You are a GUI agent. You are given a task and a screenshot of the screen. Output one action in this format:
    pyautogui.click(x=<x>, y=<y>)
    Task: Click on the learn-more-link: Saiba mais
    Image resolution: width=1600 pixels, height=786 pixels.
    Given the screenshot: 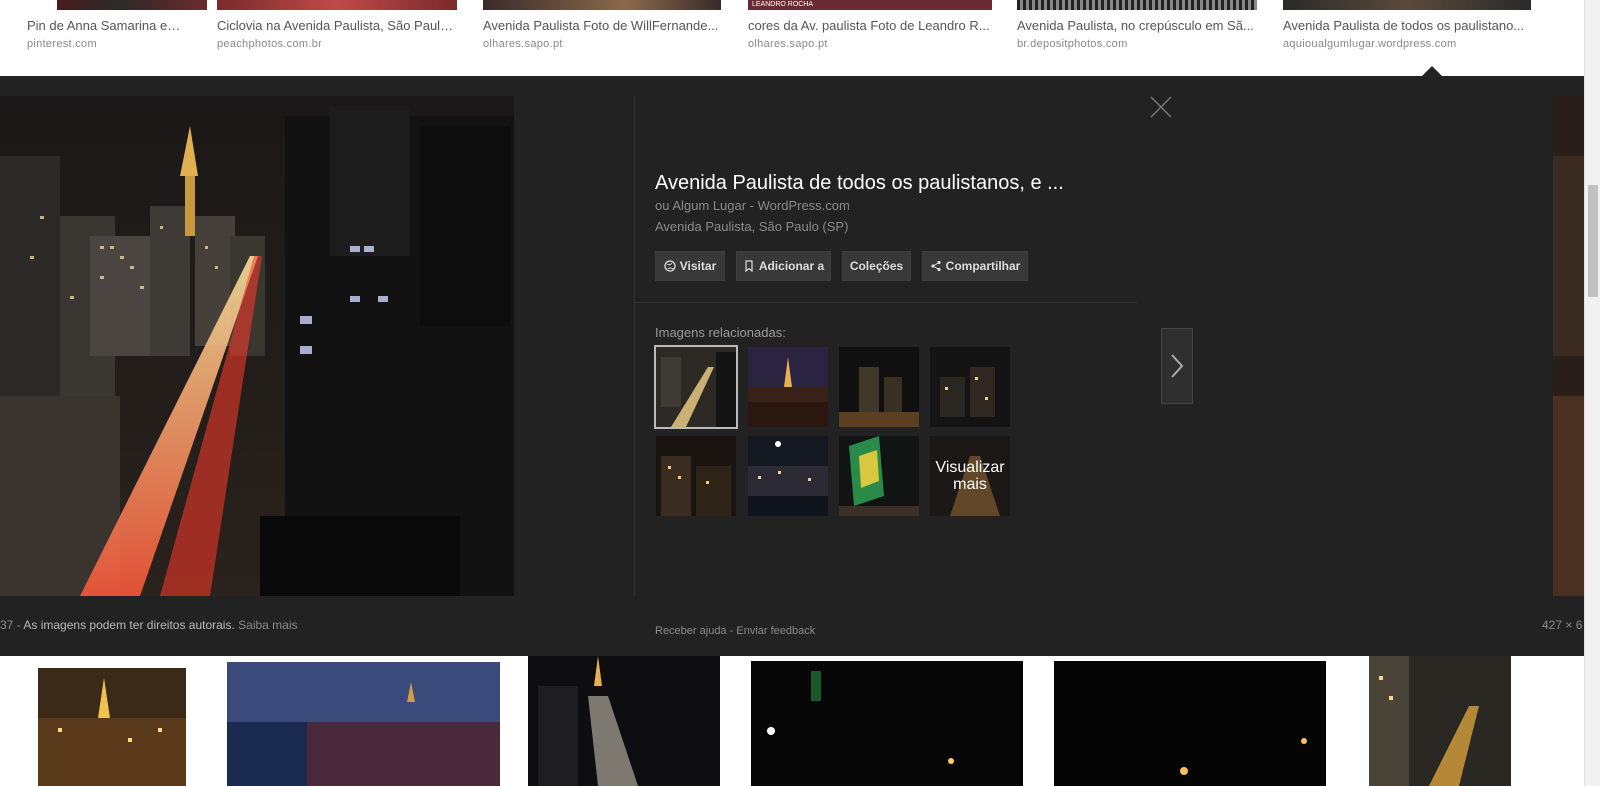 What is the action you would take?
    pyautogui.click(x=267, y=625)
    